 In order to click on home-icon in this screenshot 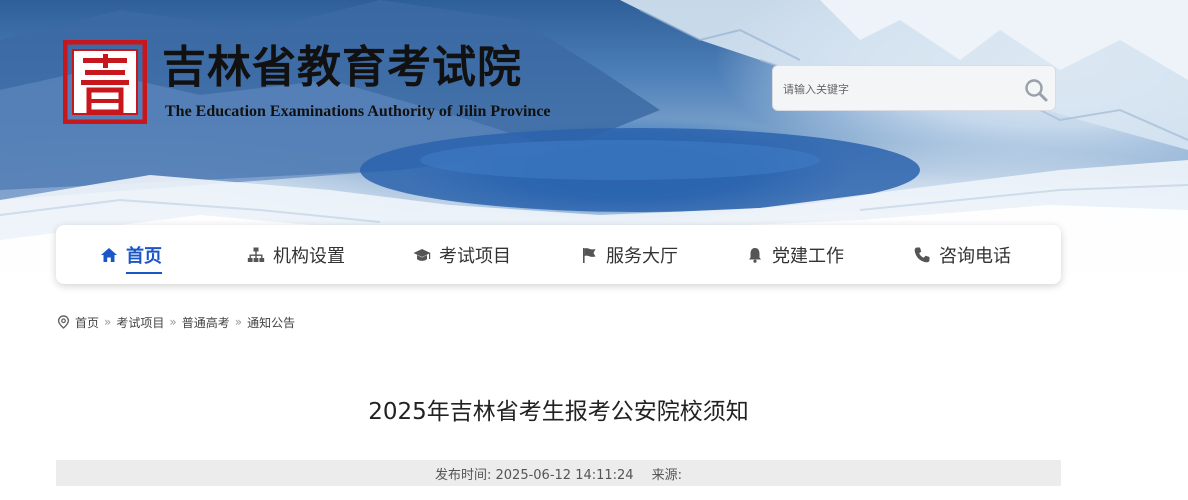, I will do `click(109, 254)`.